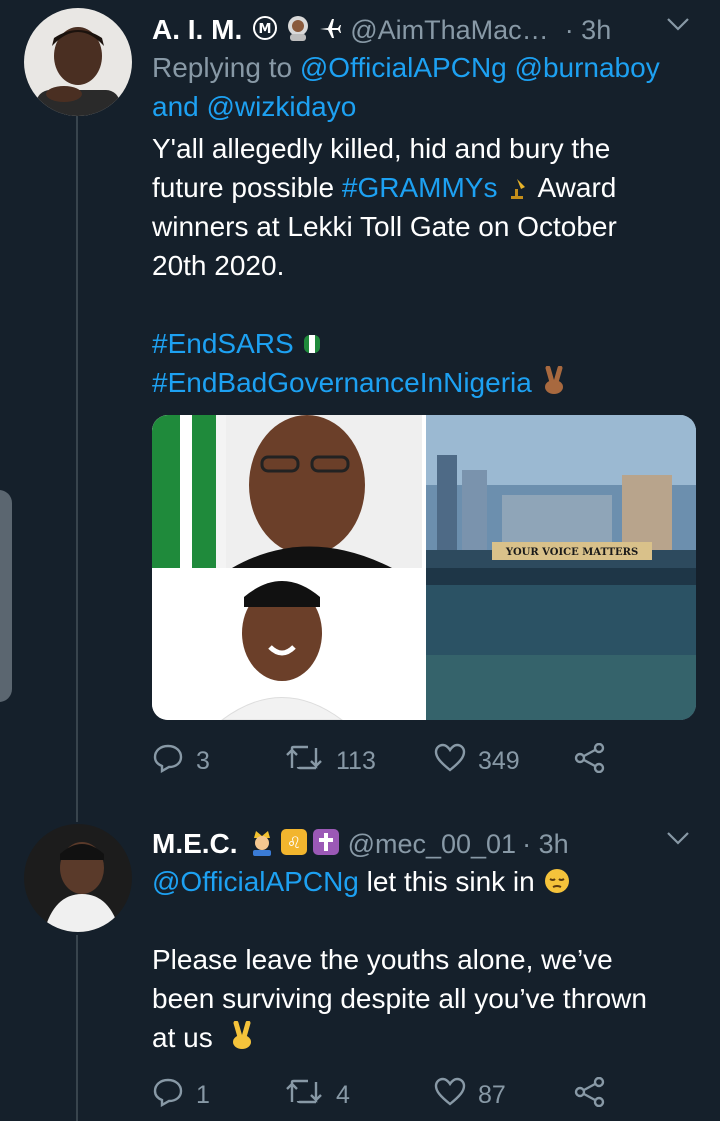 The width and height of the screenshot is (720, 1121). Describe the element at coordinates (446, 881) in the screenshot. I see `tweet-text: let this sink in` at that location.